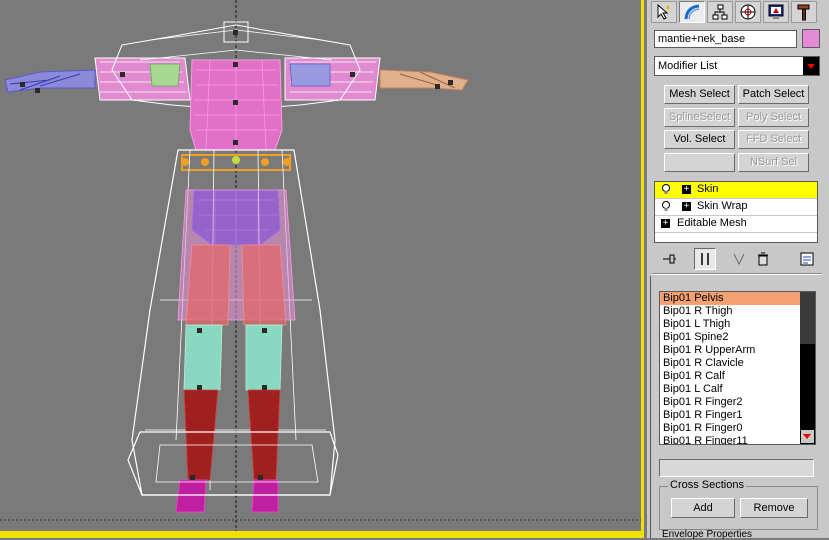 Image resolution: width=829 pixels, height=540 pixels. I want to click on stack-item-label: Skin Wrap, so click(722, 206).